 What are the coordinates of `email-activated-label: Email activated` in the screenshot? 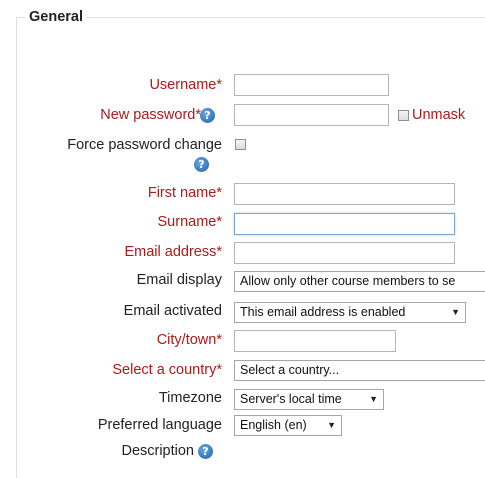 It's located at (172, 311).